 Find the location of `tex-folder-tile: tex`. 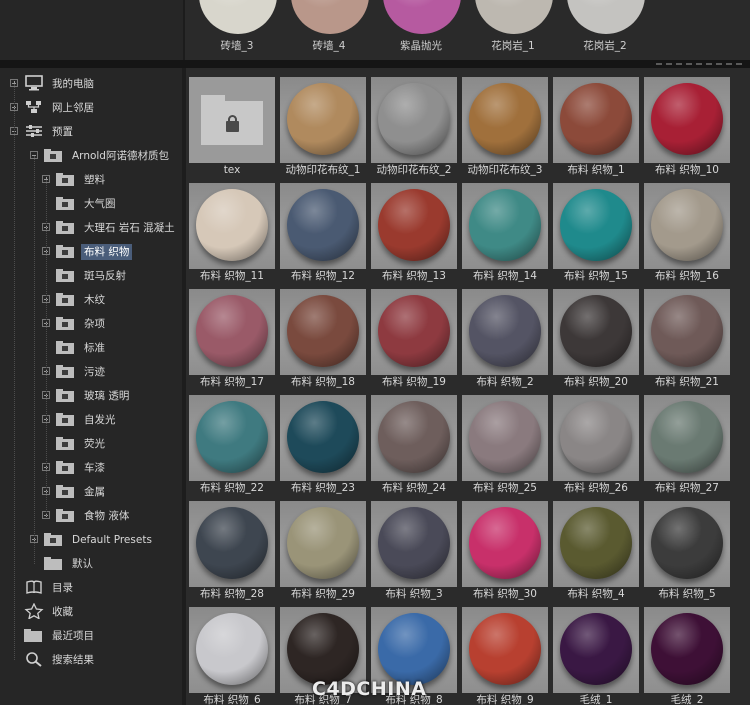

tex-folder-tile: tex is located at coordinates (232, 127).